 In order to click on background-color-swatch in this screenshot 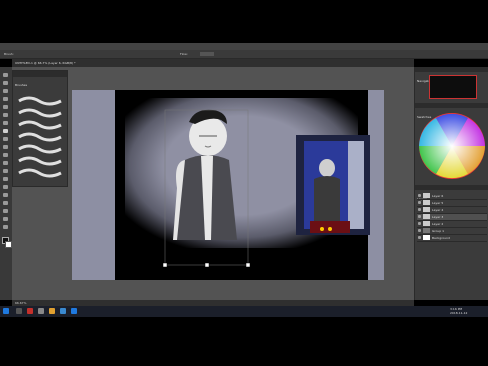, I will do `click(8, 244)`.